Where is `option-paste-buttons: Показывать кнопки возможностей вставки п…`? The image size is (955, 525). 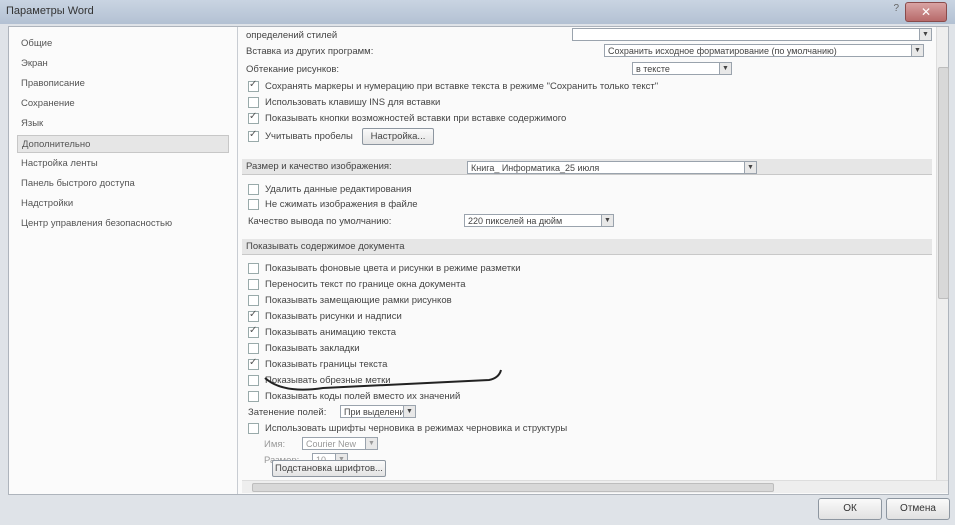
option-paste-buttons: Показывать кнопки возможностей вставки п… is located at coordinates (407, 118).